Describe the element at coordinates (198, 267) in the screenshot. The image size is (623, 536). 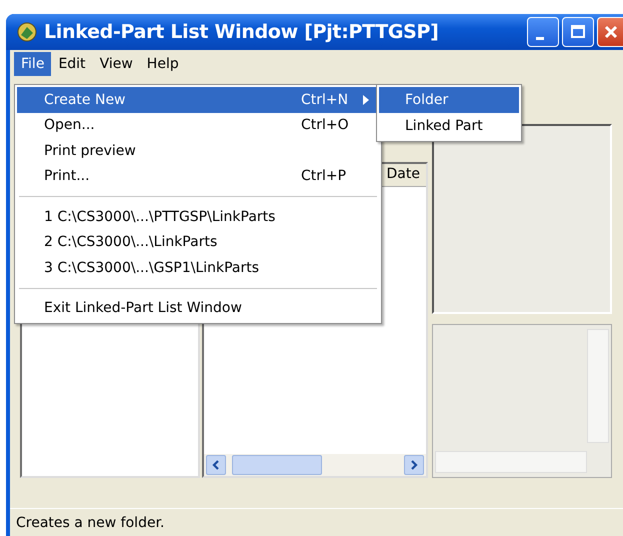
I see `menu-item: 3 C:\CS3000\...\GSP1\LinkParts` at that location.